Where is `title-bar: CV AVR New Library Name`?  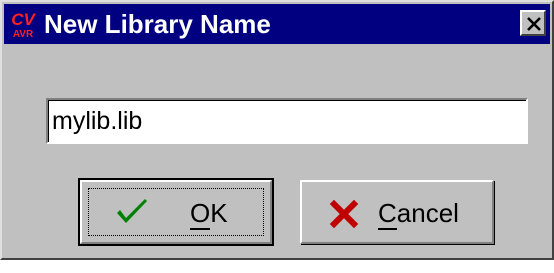
title-bar: CV AVR New Library Name is located at coordinates (277, 24).